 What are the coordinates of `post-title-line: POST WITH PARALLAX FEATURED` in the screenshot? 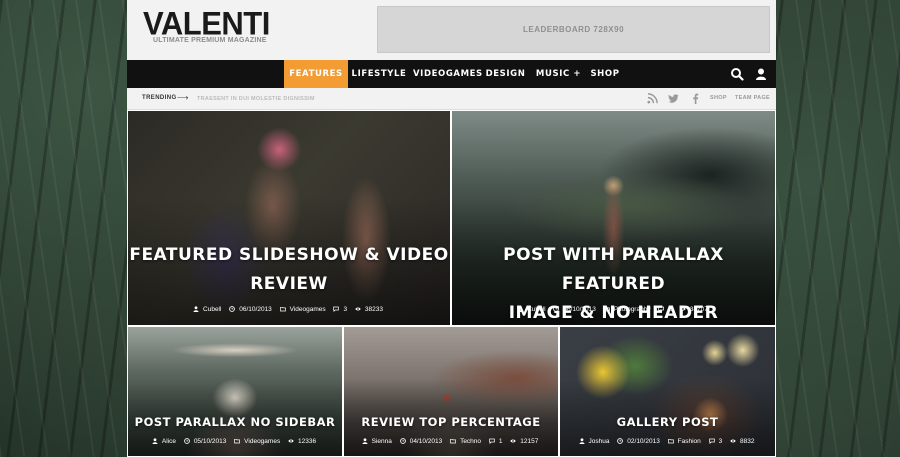 It's located at (613, 269).